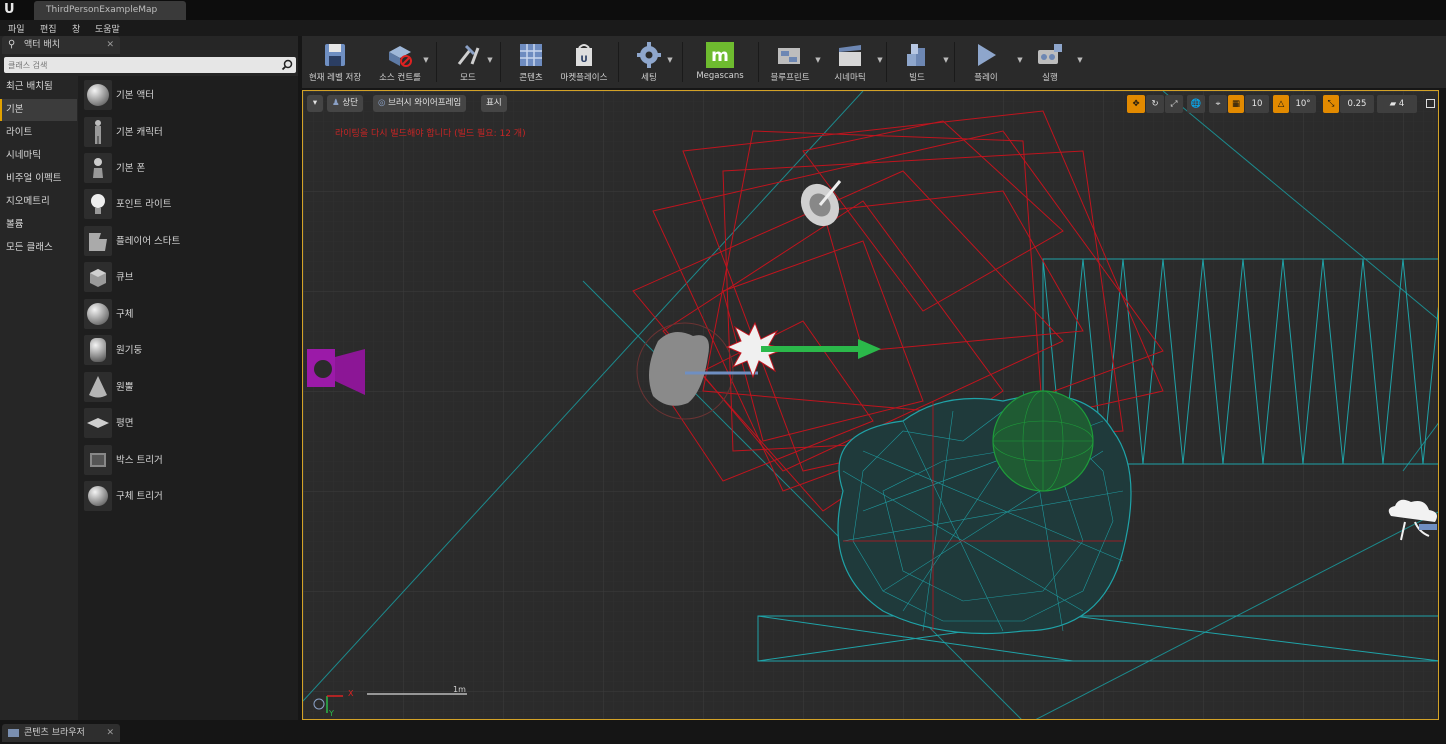  Describe the element at coordinates (38, 225) in the screenshot. I see `category-volumes: 볼륨` at that location.